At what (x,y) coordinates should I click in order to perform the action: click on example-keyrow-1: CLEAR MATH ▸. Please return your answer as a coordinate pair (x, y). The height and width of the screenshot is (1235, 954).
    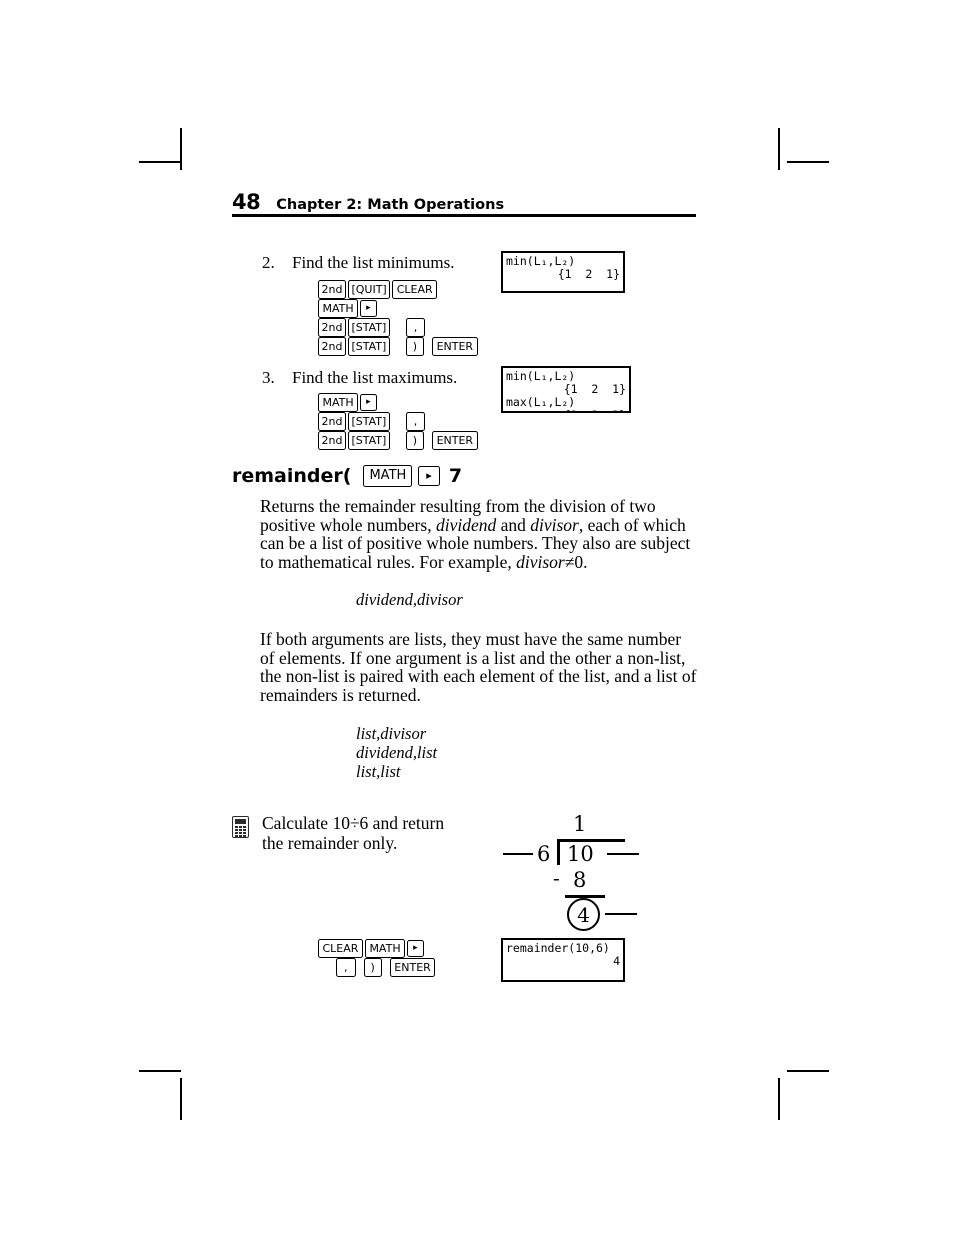
    Looking at the image, I should click on (372, 948).